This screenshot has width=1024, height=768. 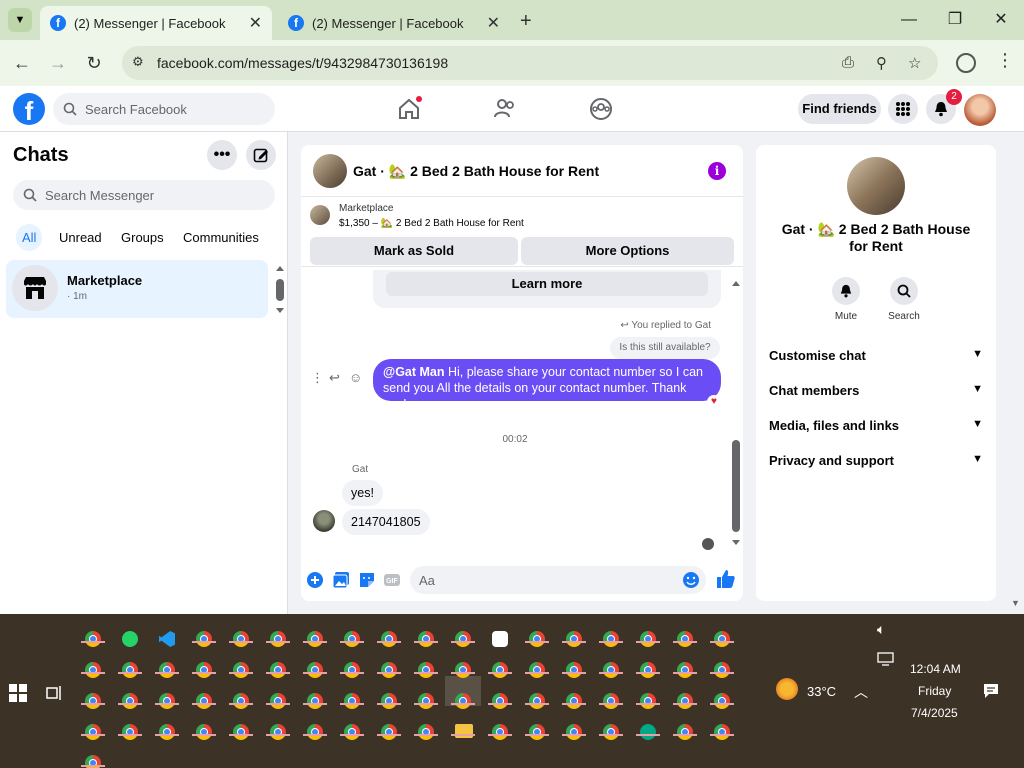 What do you see at coordinates (324, 521) in the screenshot?
I see `sender-avatar` at bounding box center [324, 521].